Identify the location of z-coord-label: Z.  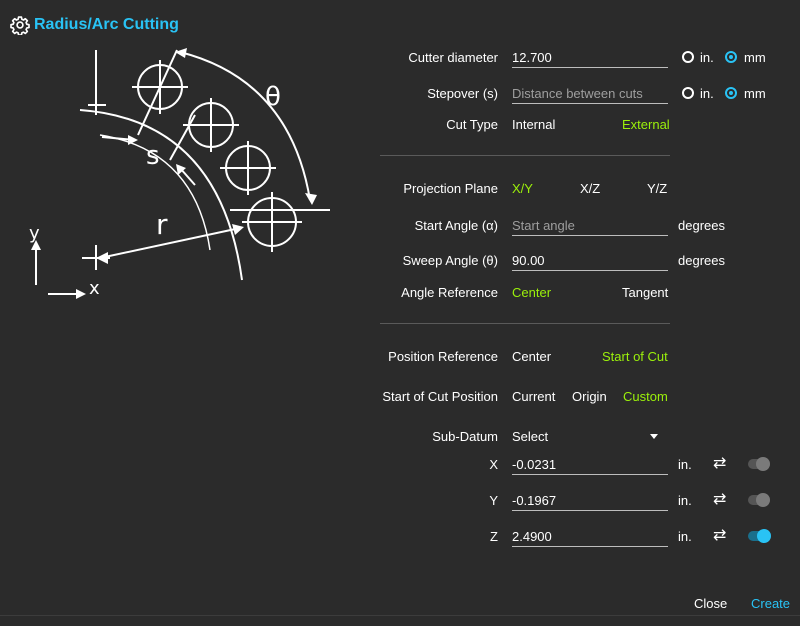
(494, 536).